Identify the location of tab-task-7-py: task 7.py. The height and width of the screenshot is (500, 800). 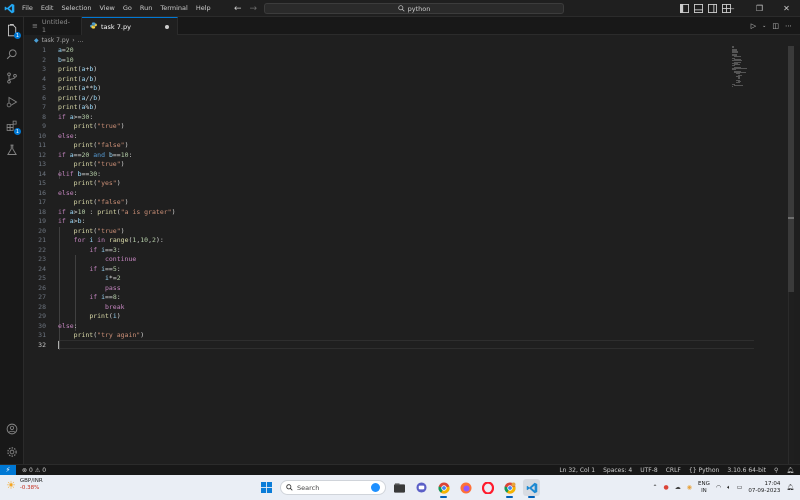
(130, 26).